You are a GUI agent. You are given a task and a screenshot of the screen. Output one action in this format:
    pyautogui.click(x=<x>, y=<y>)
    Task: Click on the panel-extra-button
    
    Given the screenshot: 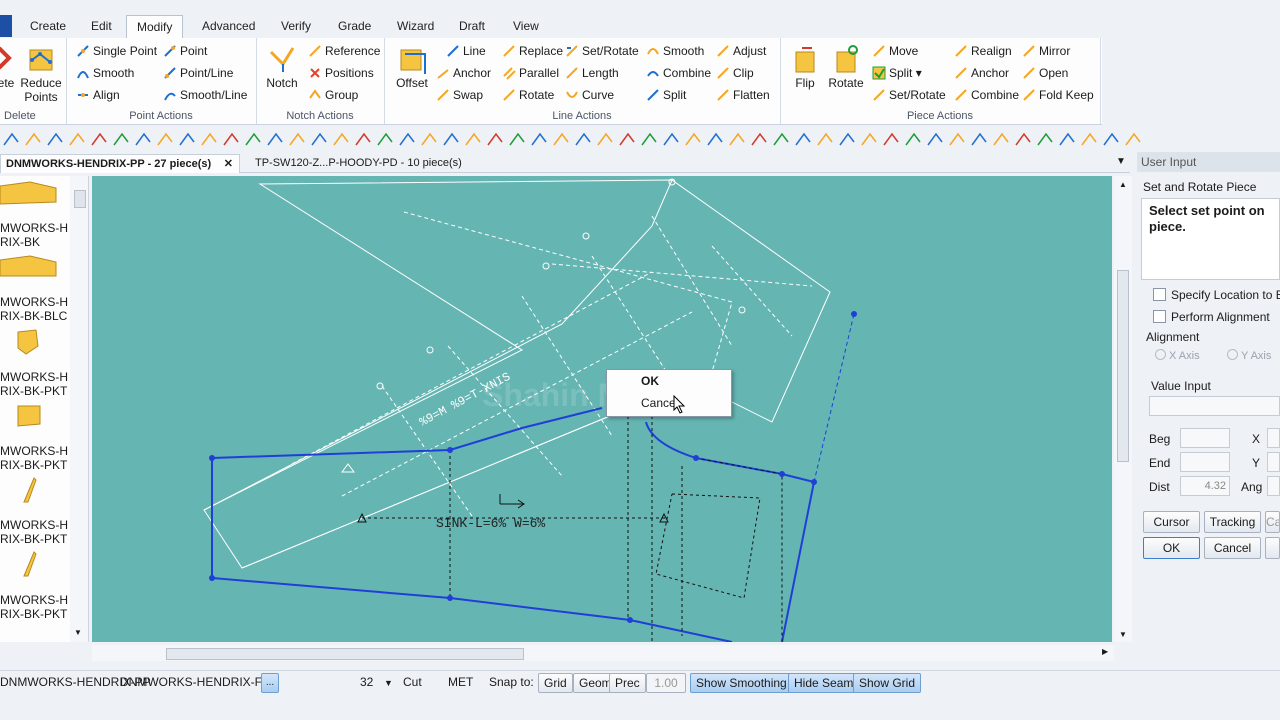 What is the action you would take?
    pyautogui.click(x=1272, y=548)
    